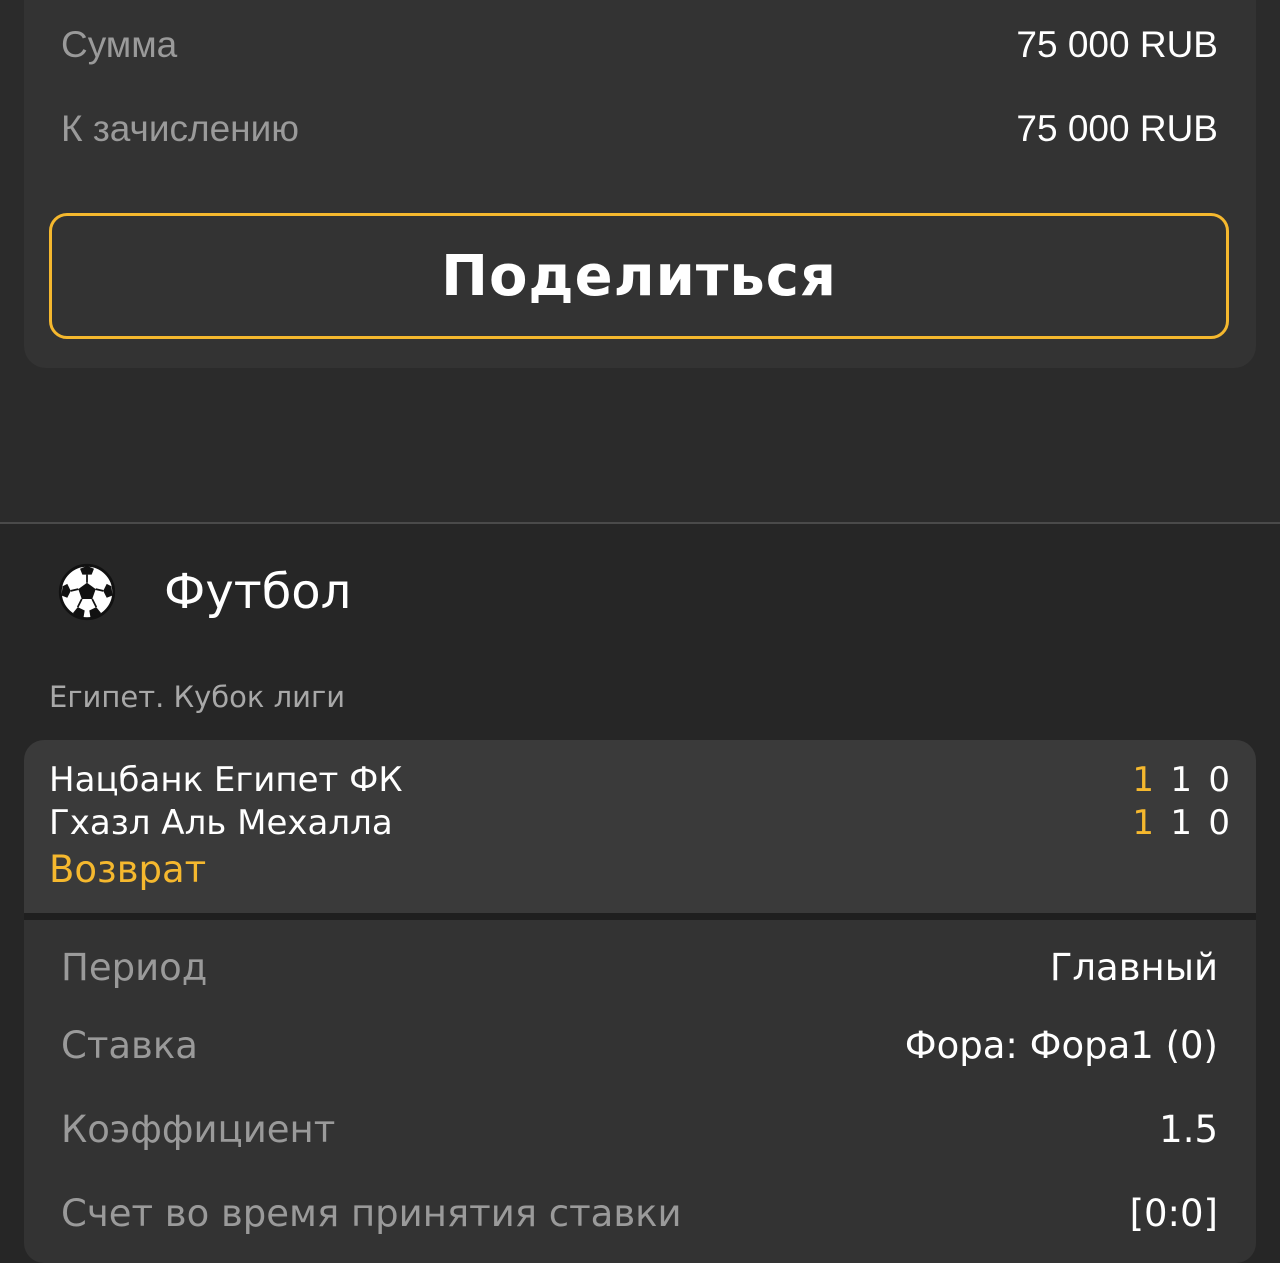 The width and height of the screenshot is (1280, 1263). What do you see at coordinates (87, 592) in the screenshot?
I see `soccer-ball-icon` at bounding box center [87, 592].